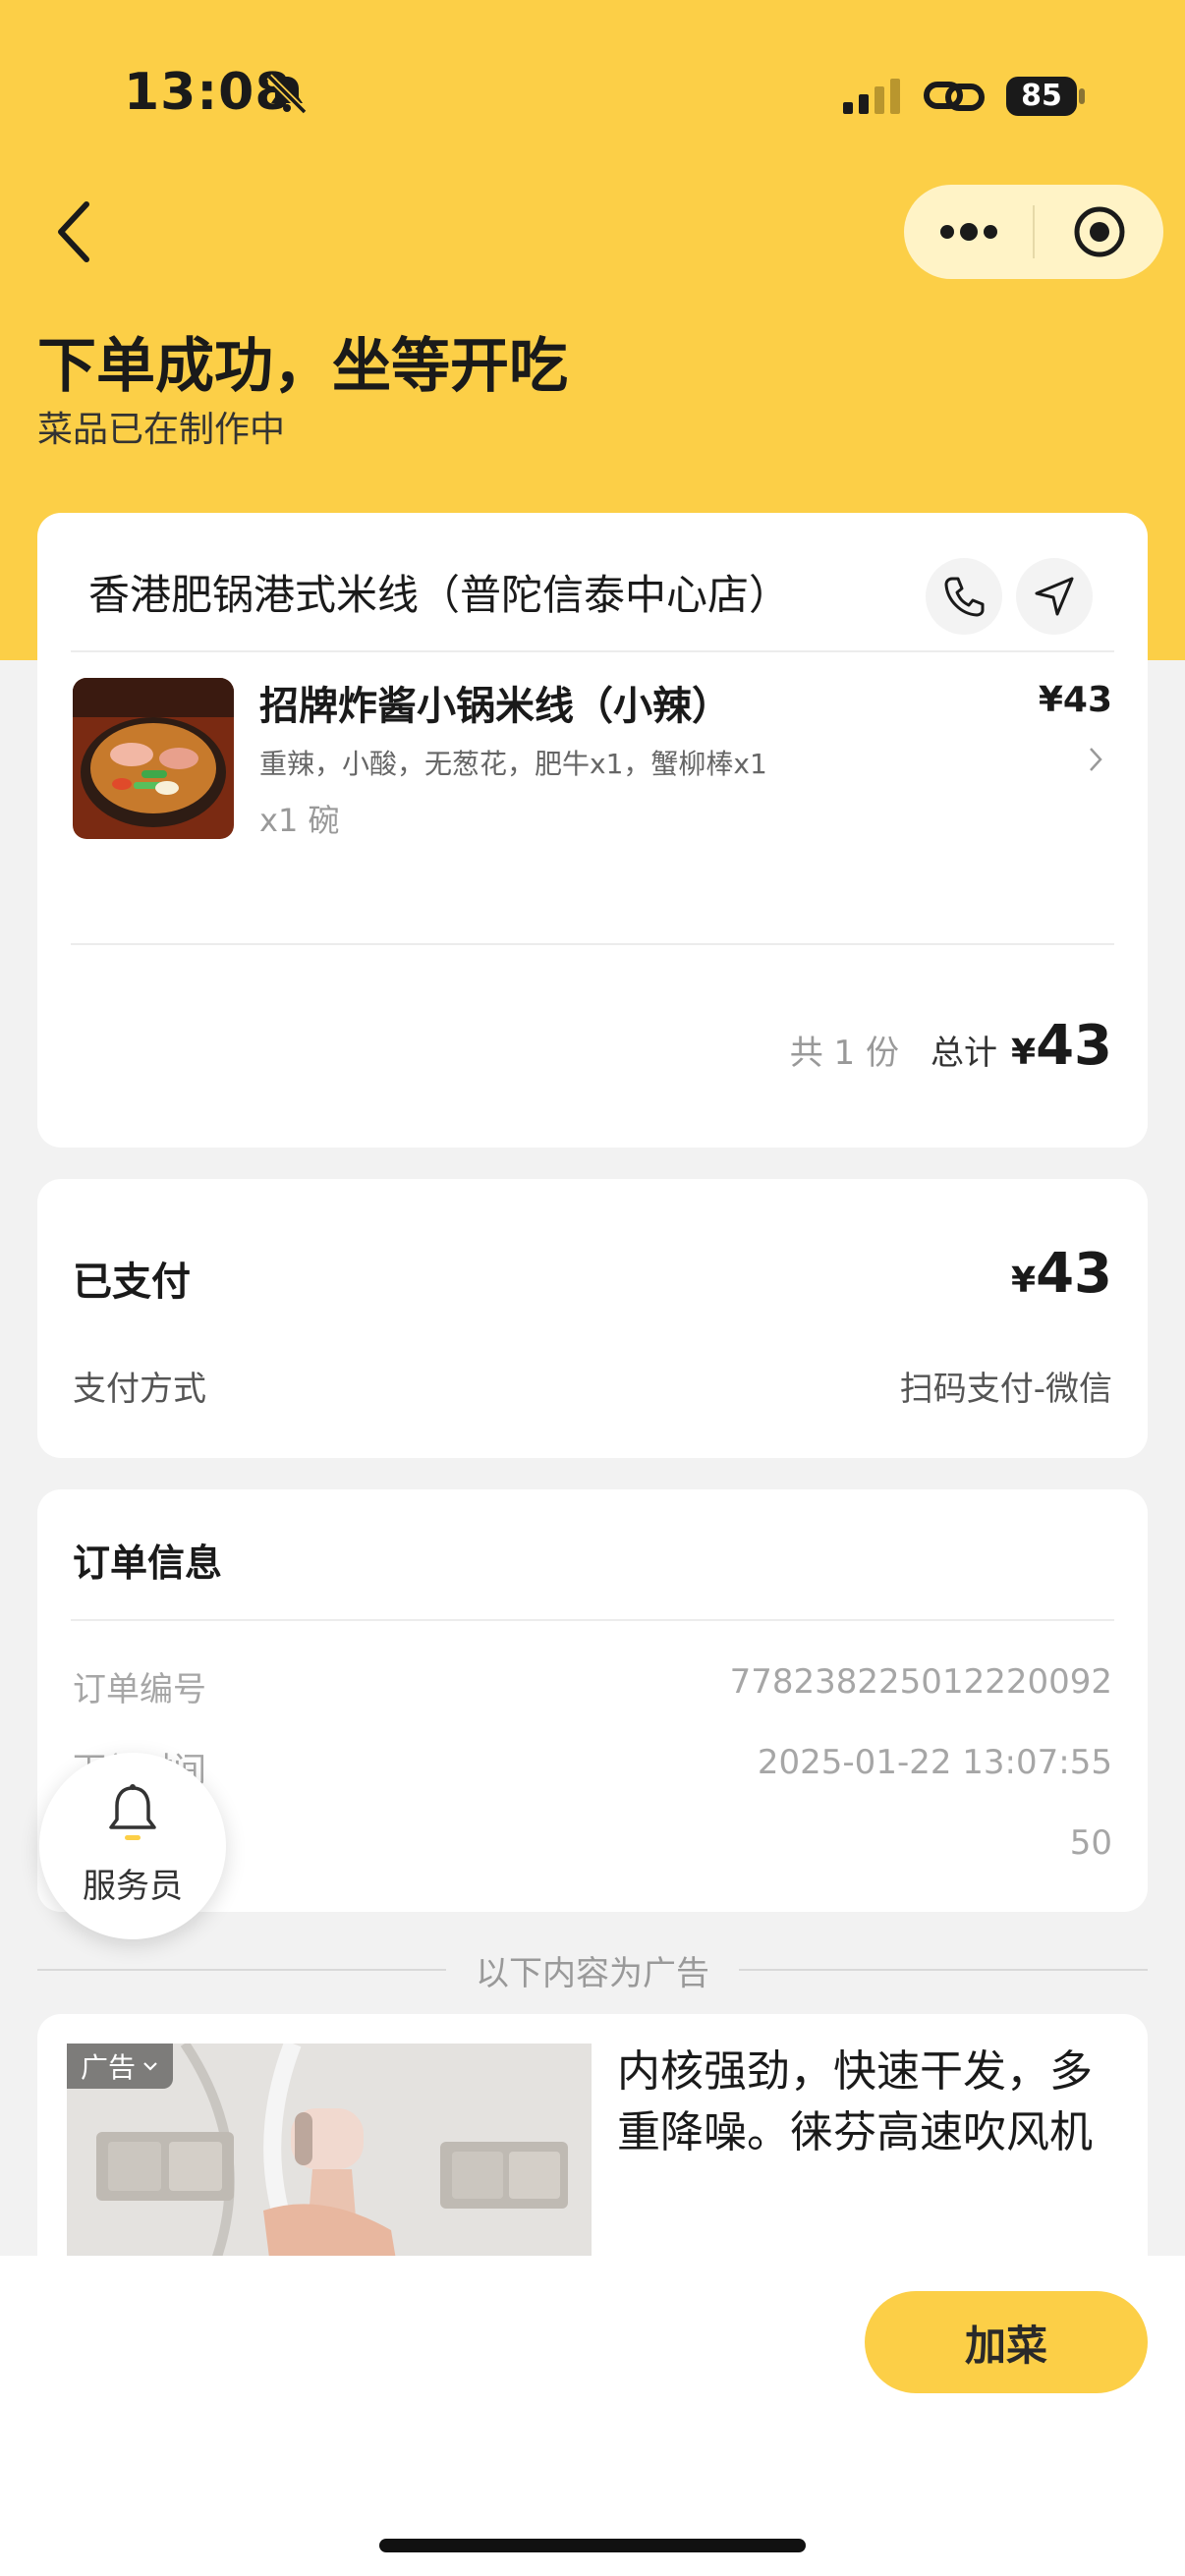  What do you see at coordinates (1074, 1274) in the screenshot?
I see `paid-value: 43` at bounding box center [1074, 1274].